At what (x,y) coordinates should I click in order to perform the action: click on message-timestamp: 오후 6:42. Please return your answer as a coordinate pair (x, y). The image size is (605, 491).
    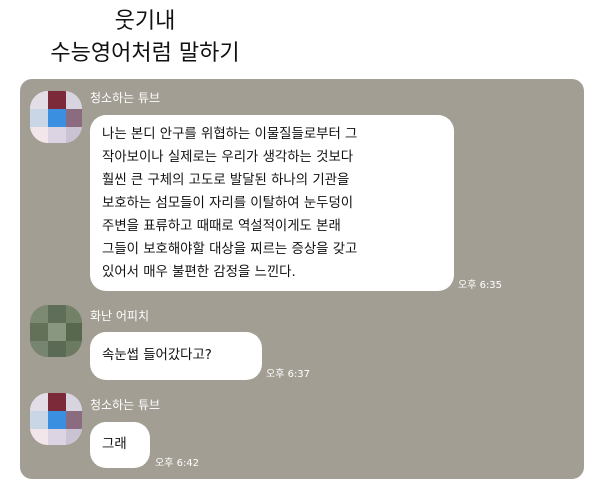
    Looking at the image, I should click on (177, 463).